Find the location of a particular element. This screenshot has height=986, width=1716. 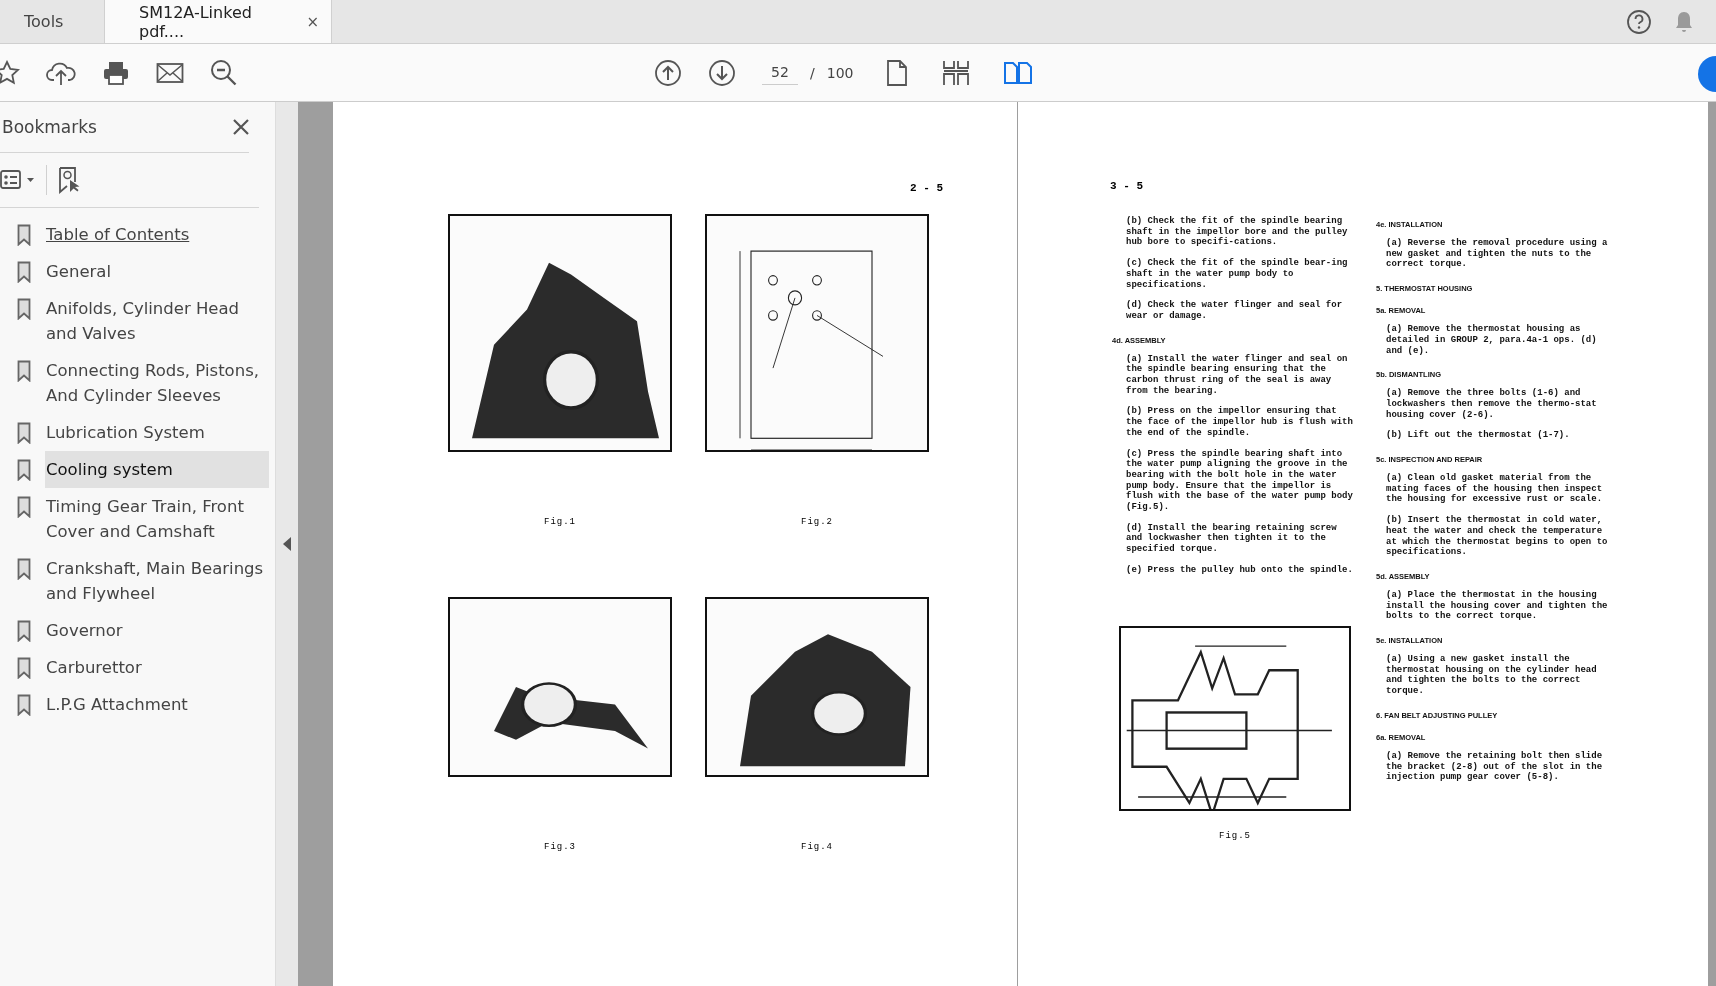

single-page-icon is located at coordinates (897, 72).